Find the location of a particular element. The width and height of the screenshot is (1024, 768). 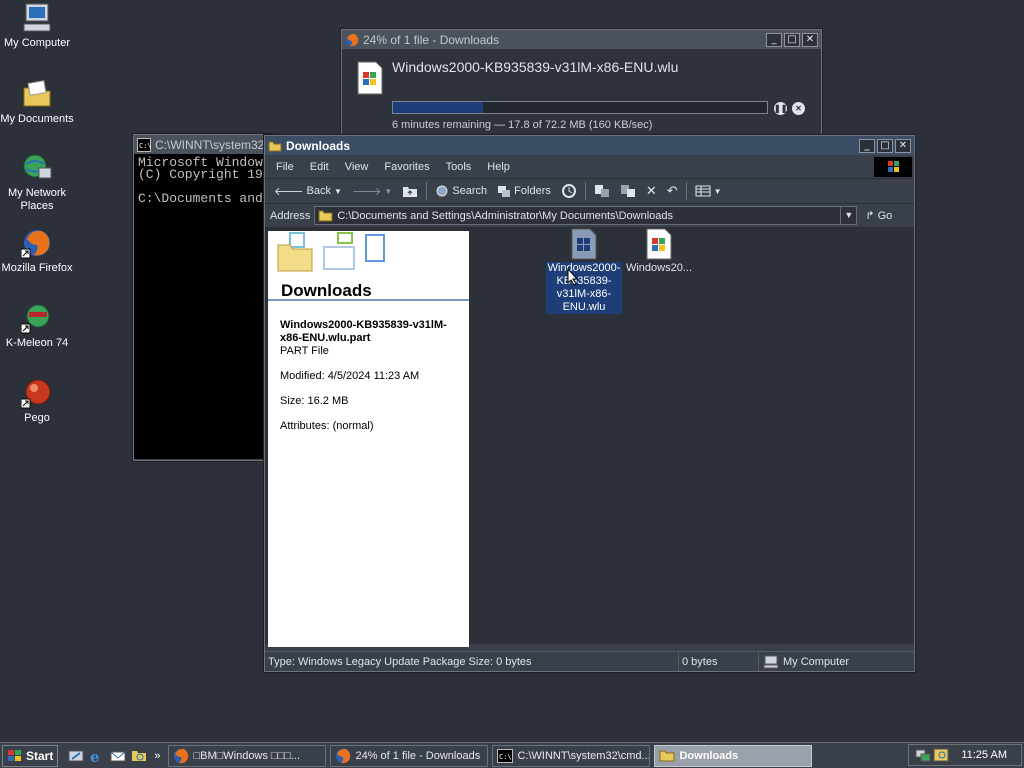

taskbar-button-downloads-progress: 24% of 1 file - Downloads is located at coordinates (409, 755).